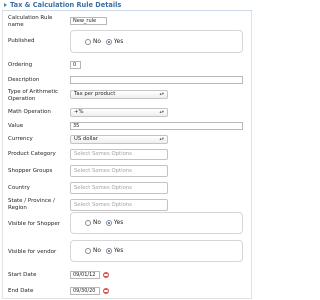 The image size is (320, 300). Describe the element at coordinates (5, 5) in the screenshot. I see `chevron-right-icon` at that location.